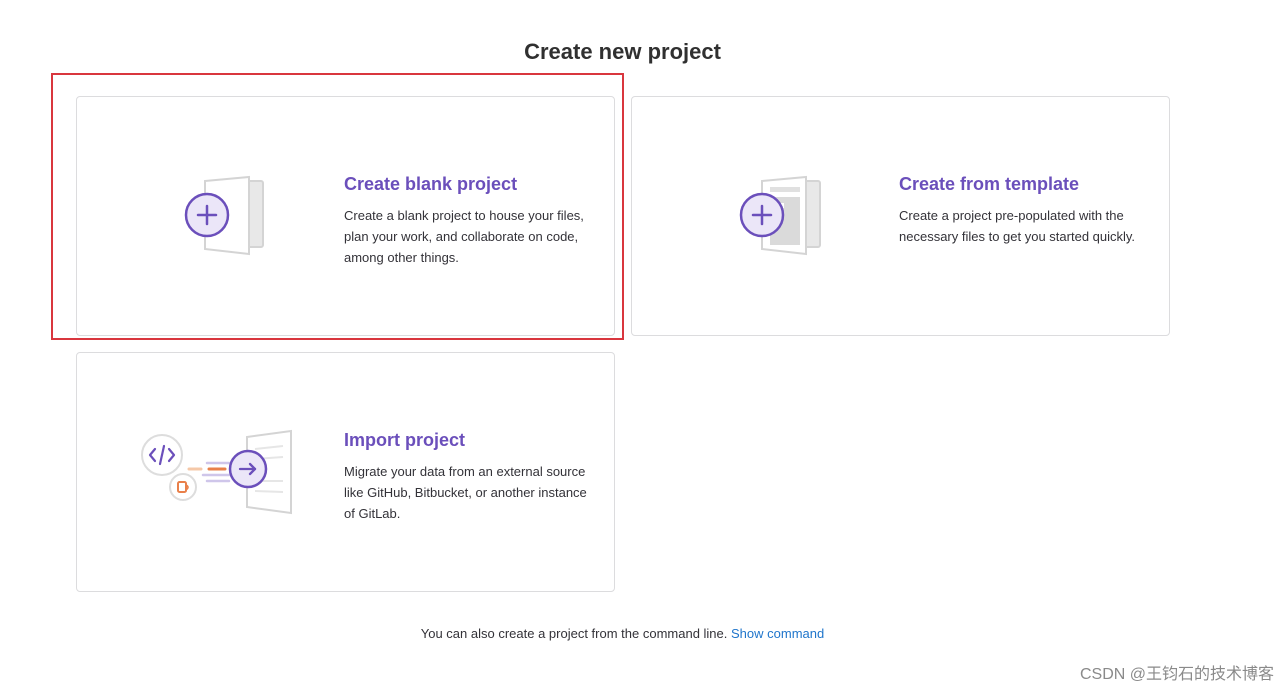 Image resolution: width=1288 pixels, height=690 pixels. I want to click on import-project-illustration, so click(216, 472).